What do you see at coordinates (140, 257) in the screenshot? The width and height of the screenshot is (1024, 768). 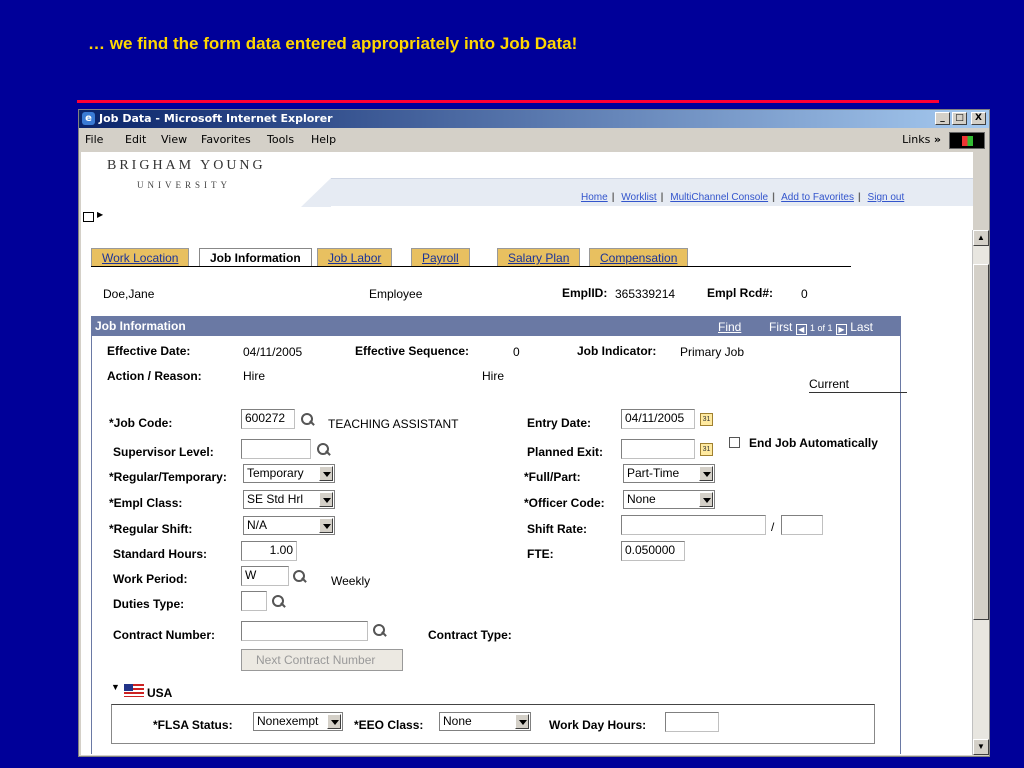 I see `tab-work-location: Work Location` at bounding box center [140, 257].